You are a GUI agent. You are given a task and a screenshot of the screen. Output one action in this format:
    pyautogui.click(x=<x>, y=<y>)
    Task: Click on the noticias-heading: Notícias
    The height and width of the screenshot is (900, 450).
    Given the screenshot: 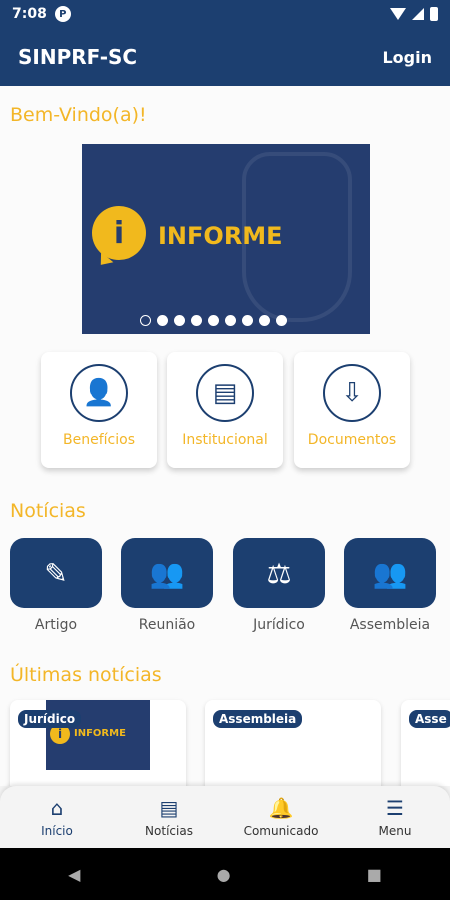 What is the action you would take?
    pyautogui.click(x=48, y=511)
    